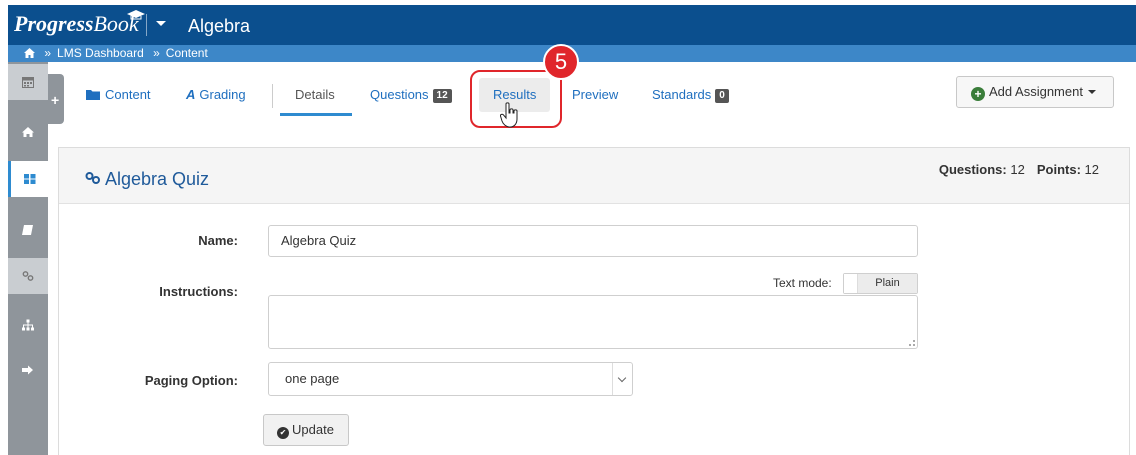 The image size is (1136, 455). I want to click on sidebar-item-sitemap, so click(28, 325).